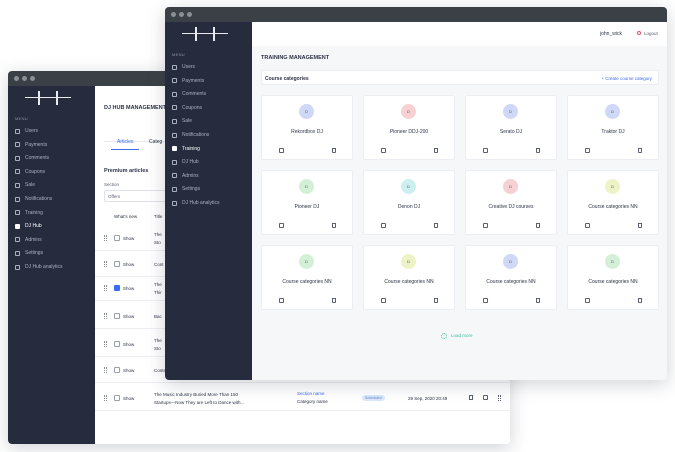 This screenshot has width=675, height=452. I want to click on load-more-button: Load more, so click(466, 336).